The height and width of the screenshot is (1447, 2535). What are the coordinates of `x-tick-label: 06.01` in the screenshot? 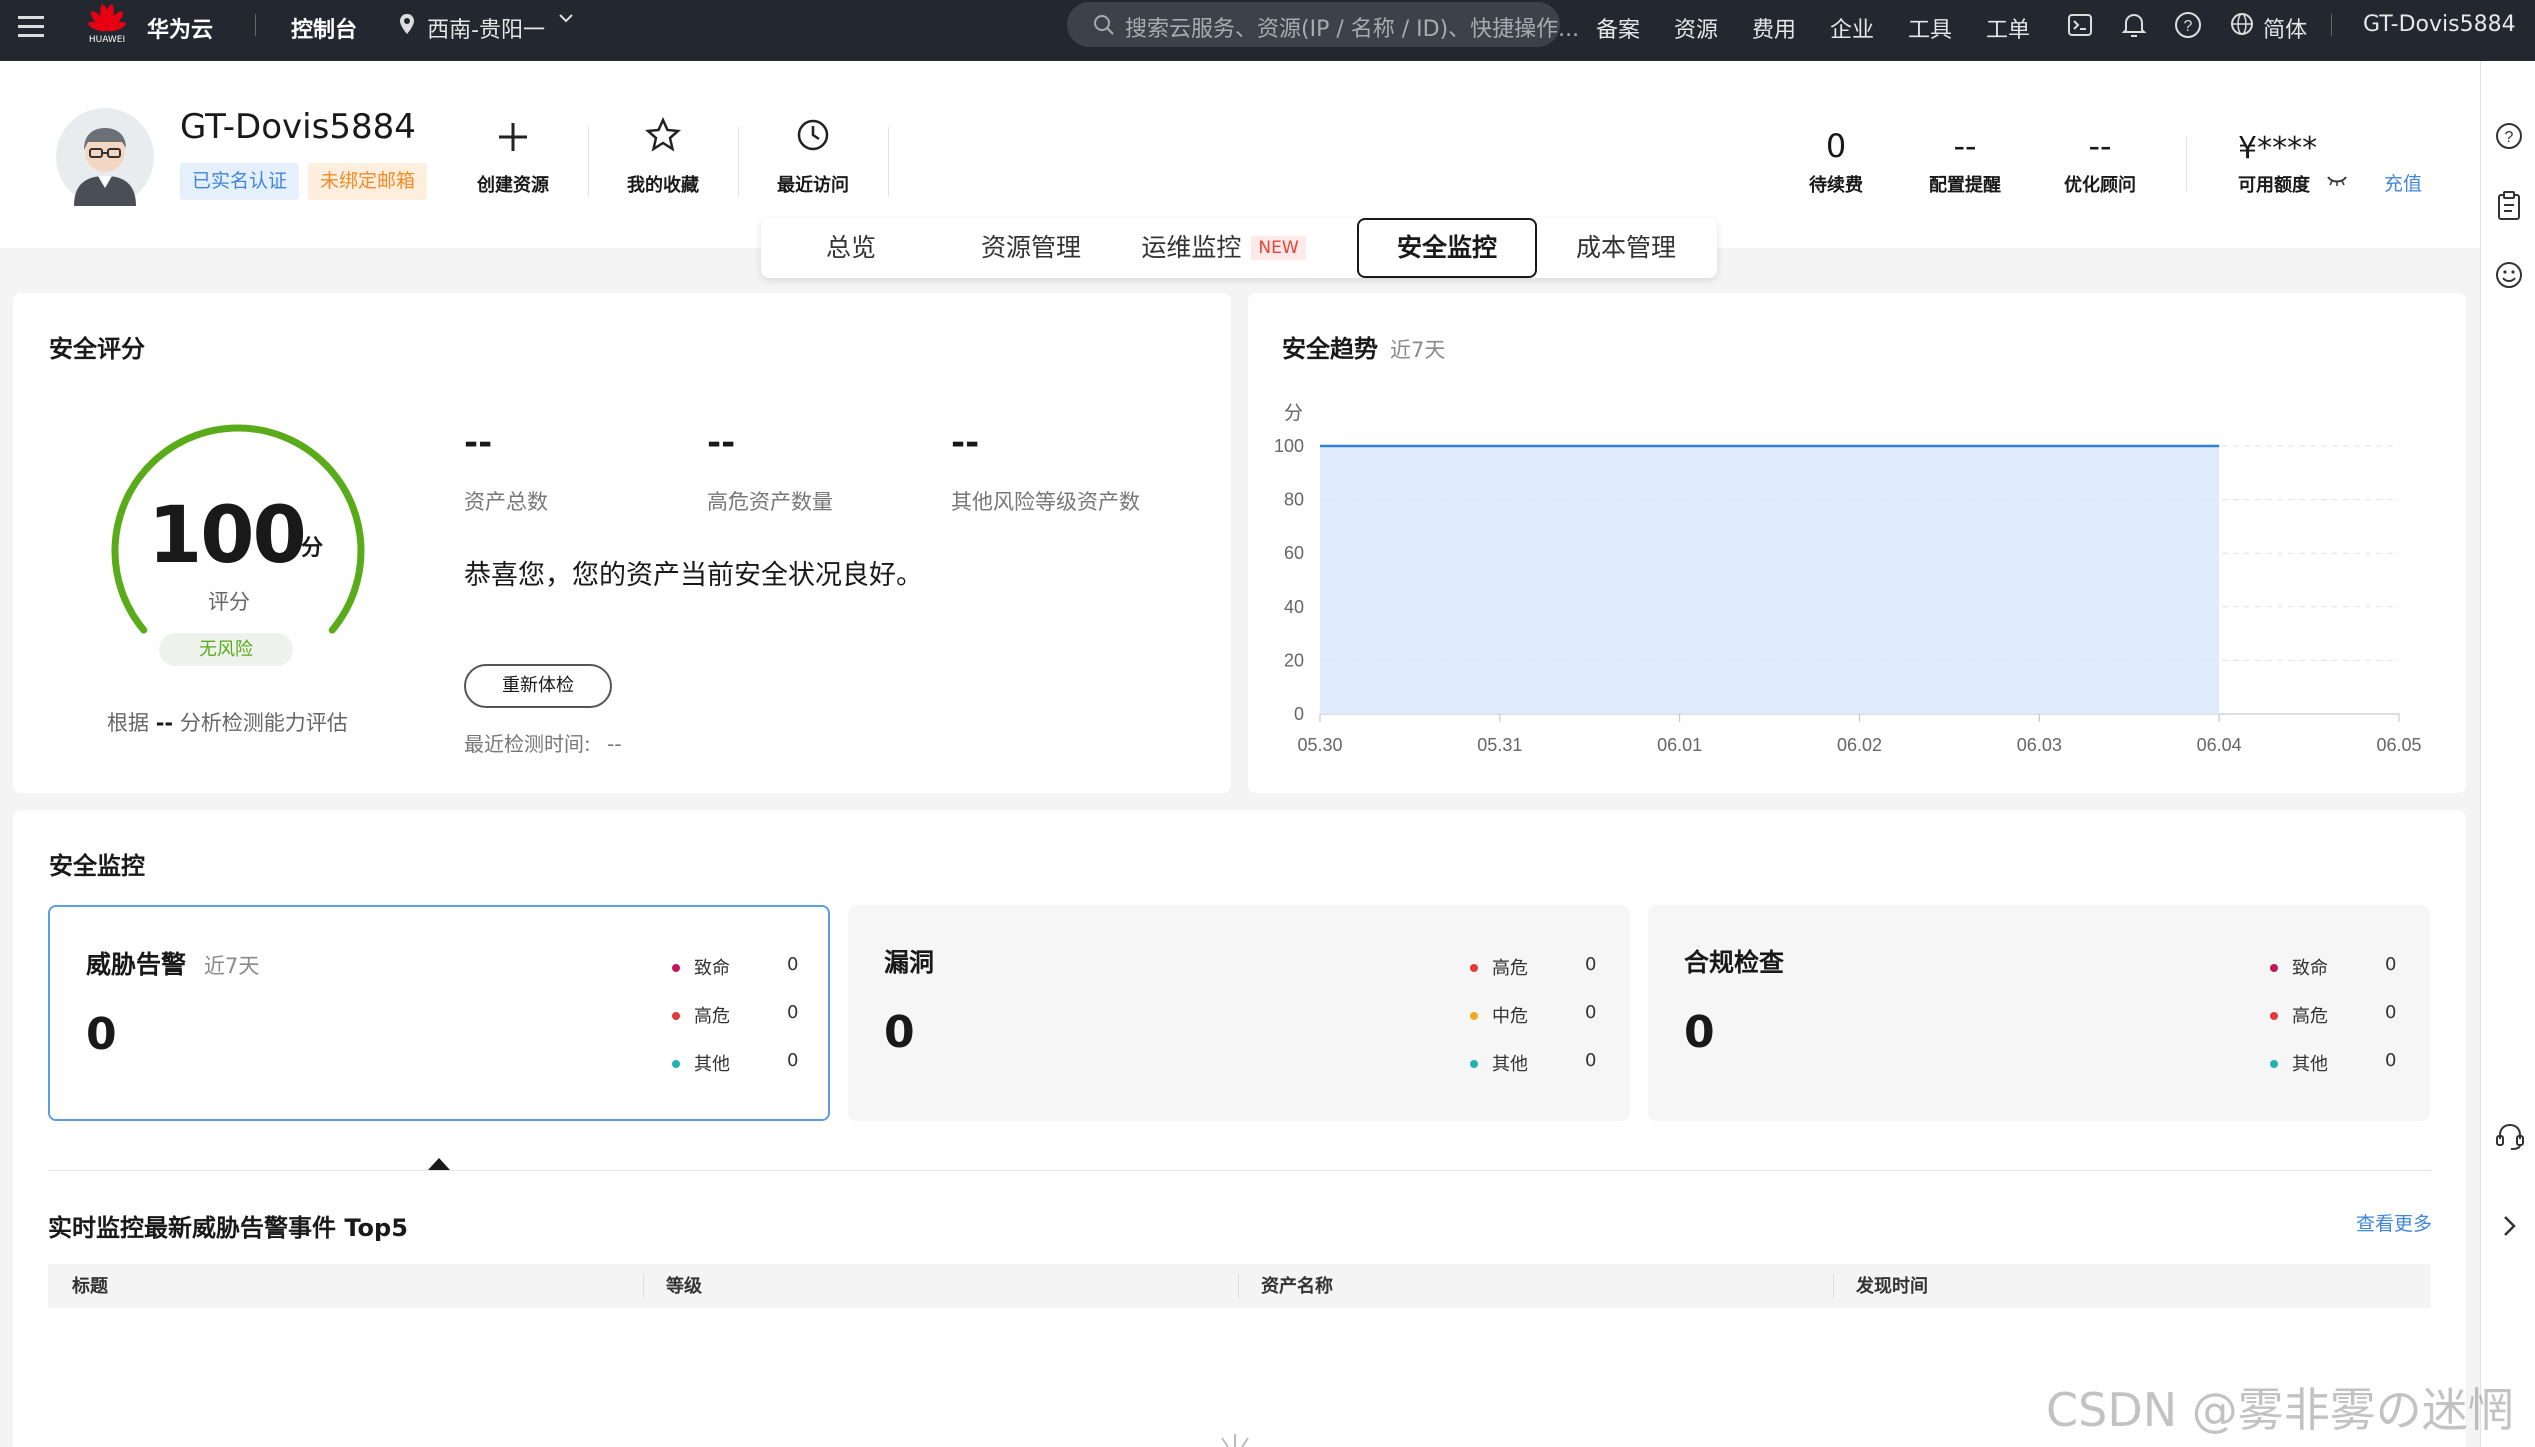 It's located at (1679, 745).